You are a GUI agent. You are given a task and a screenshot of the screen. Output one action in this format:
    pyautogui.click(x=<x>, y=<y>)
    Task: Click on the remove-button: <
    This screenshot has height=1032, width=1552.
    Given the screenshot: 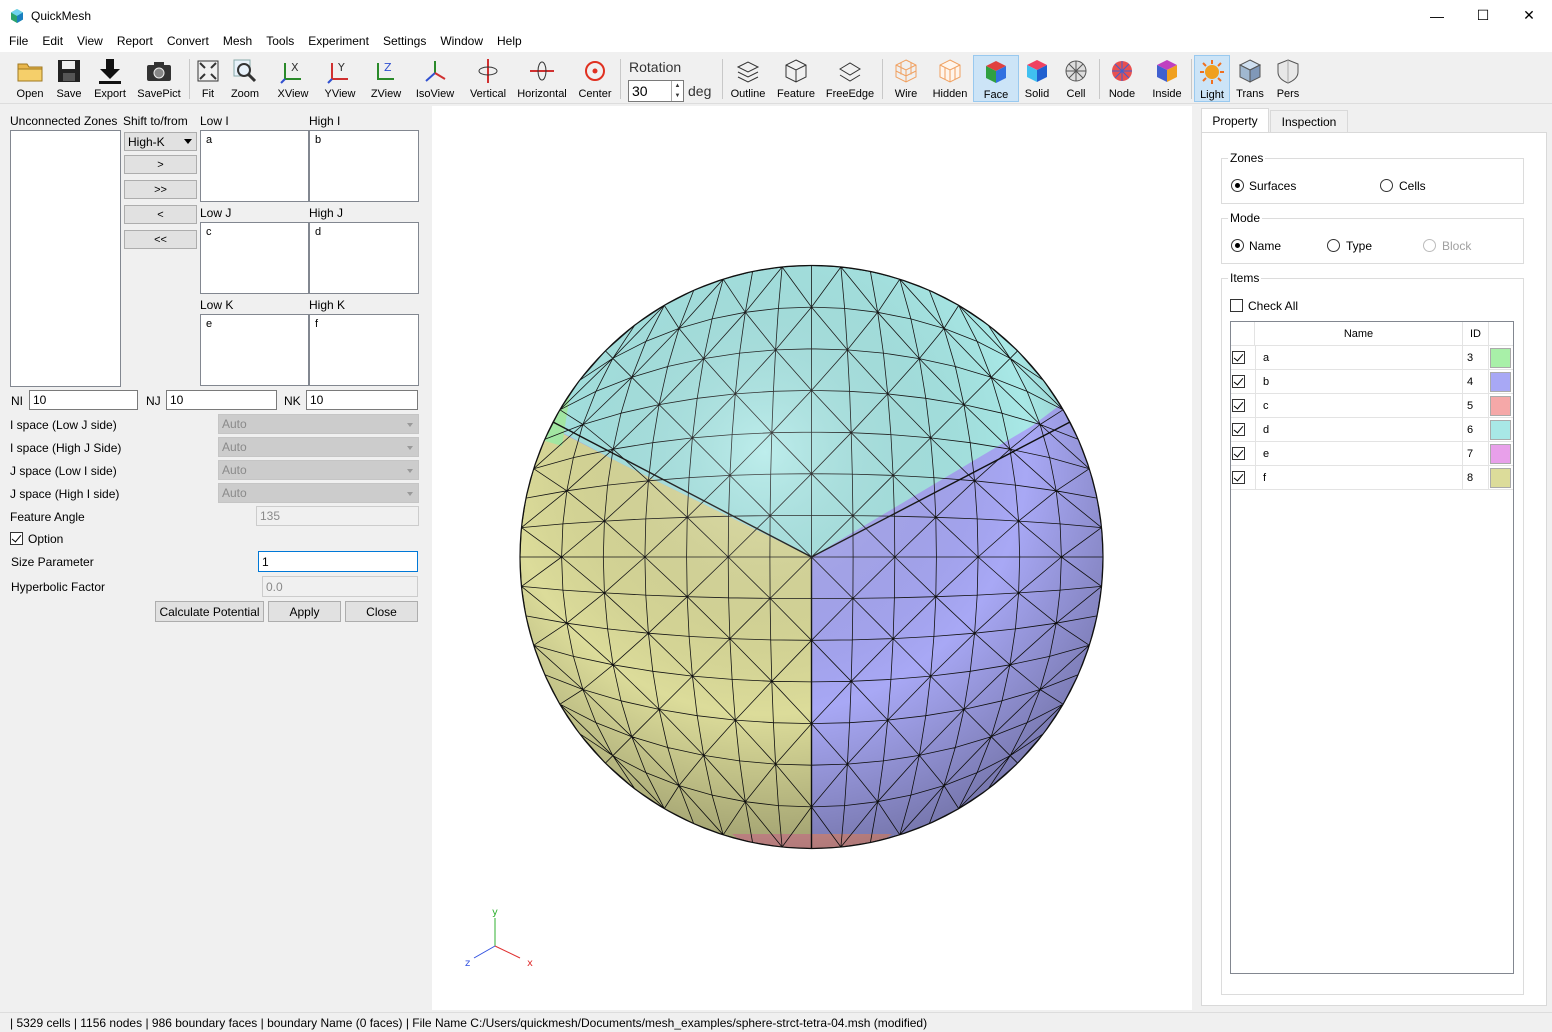 What is the action you would take?
    pyautogui.click(x=160, y=214)
    